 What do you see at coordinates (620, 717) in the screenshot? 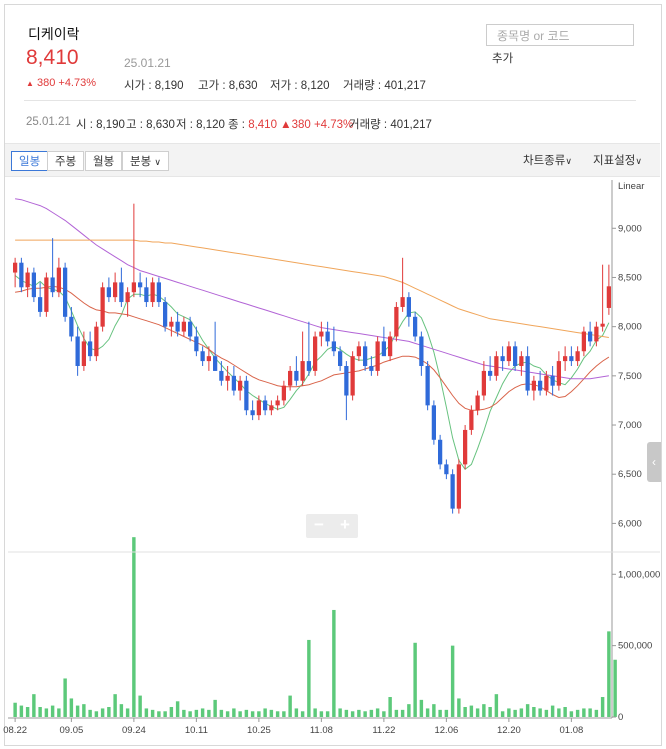
I see `volume-tick-label: 0` at bounding box center [620, 717].